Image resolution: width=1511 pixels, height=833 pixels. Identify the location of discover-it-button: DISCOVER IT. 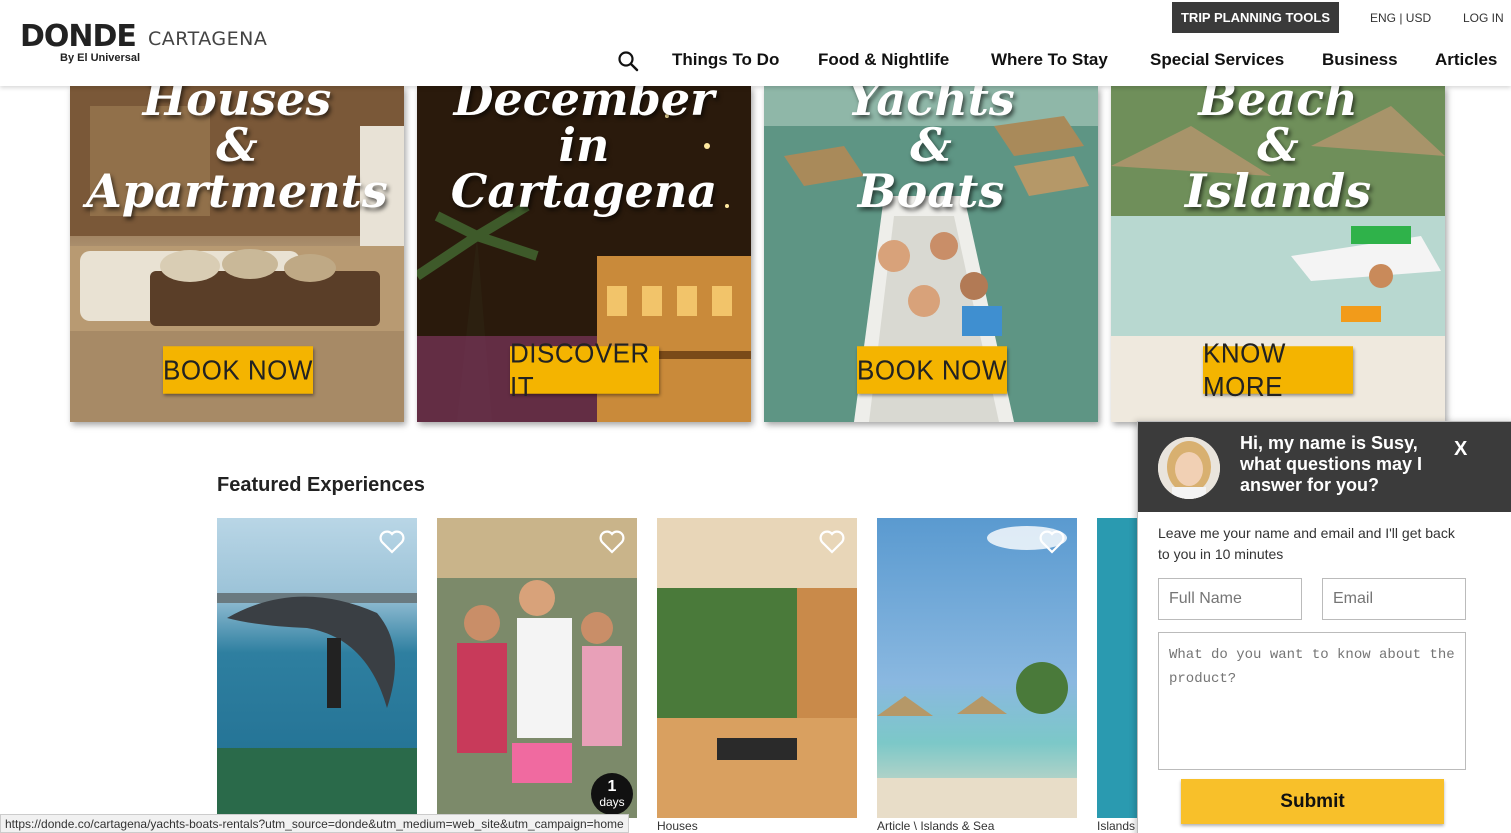
(584, 369).